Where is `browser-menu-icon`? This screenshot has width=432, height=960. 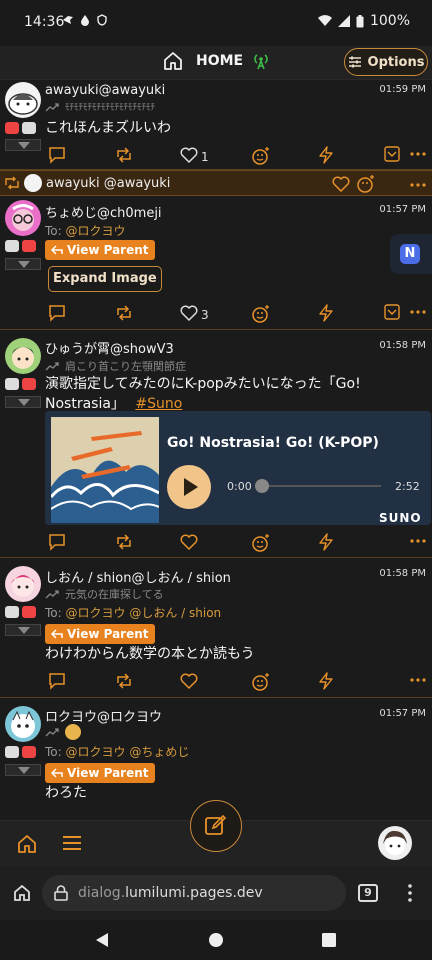 browser-menu-icon is located at coordinates (410, 893).